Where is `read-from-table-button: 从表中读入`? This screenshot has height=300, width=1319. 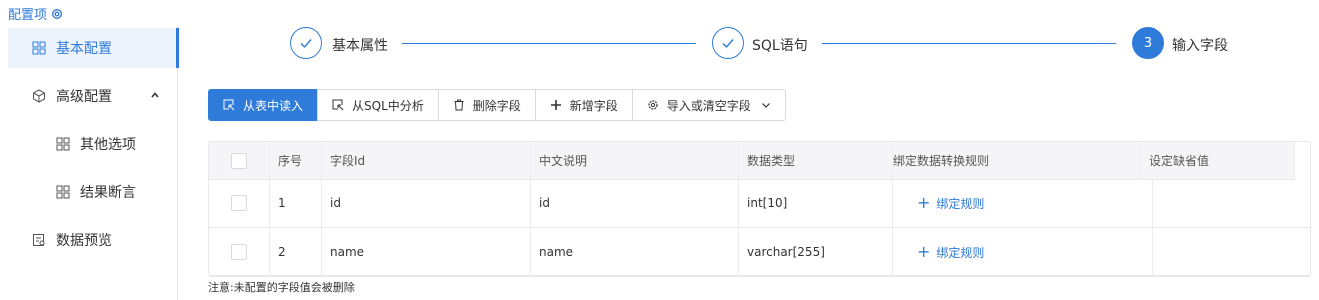
read-from-table-button: 从表中读入 is located at coordinates (263, 105).